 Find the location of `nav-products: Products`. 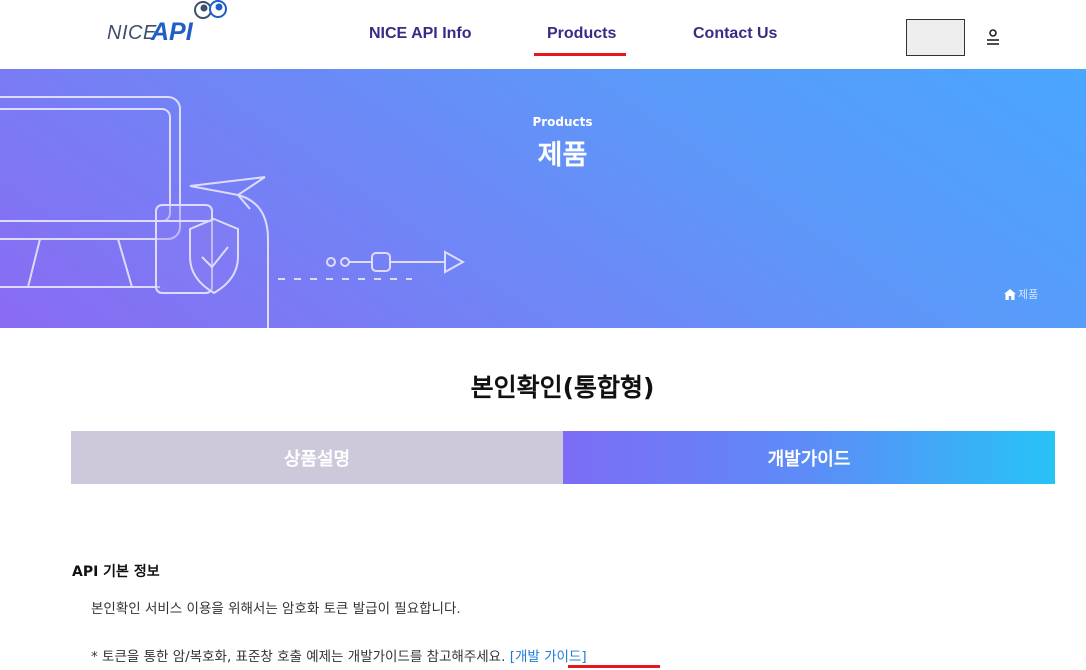

nav-products: Products is located at coordinates (581, 34).